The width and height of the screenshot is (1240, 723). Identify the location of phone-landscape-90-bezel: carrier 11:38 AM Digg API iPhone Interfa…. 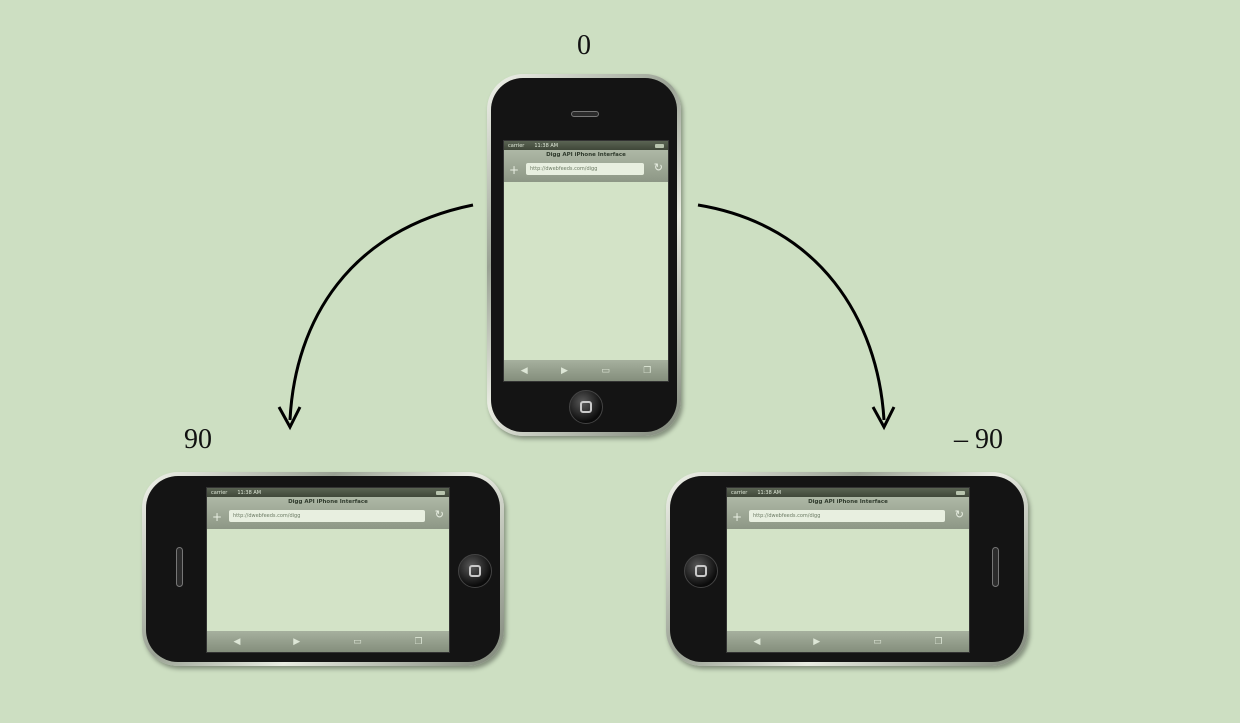
(323, 569).